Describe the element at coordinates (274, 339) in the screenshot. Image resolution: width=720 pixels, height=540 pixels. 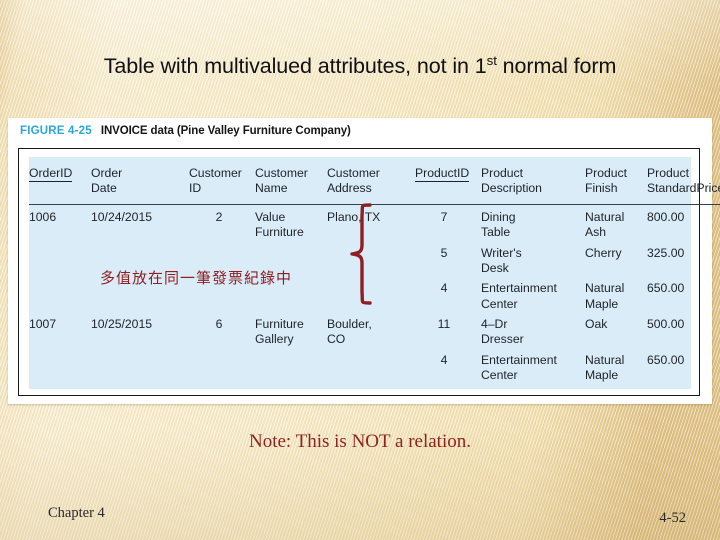
I see `cell-customername-l2: Gallery` at that location.